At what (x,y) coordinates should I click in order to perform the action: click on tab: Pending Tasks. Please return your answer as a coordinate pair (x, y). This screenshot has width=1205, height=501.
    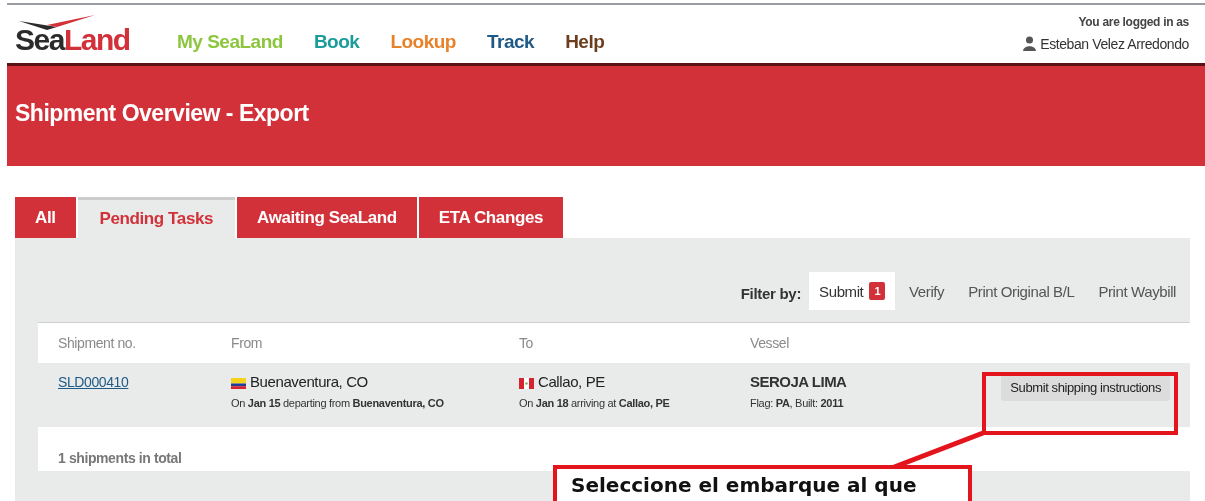
    Looking at the image, I should click on (156, 217).